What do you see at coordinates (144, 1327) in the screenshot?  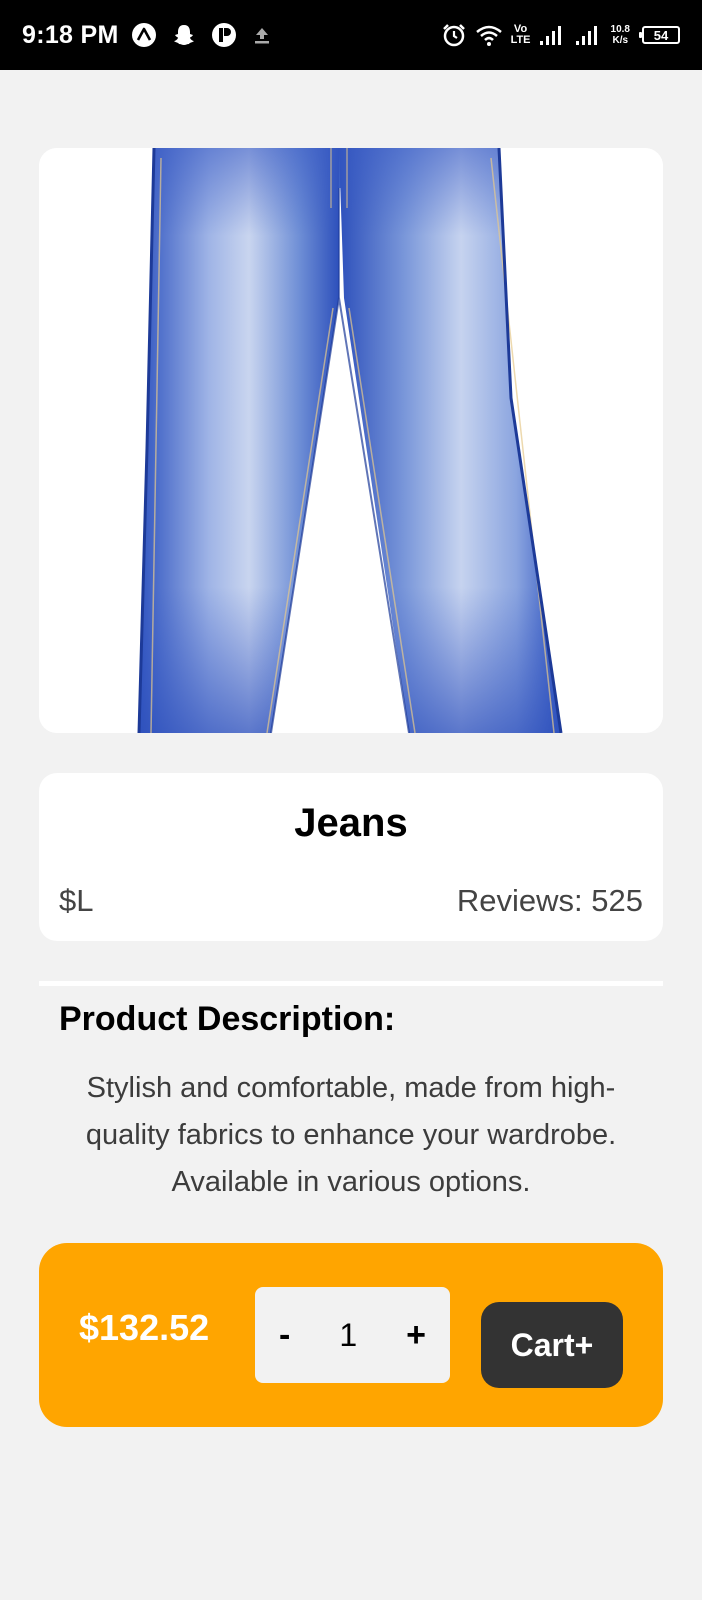 I see `price: $132.52` at bounding box center [144, 1327].